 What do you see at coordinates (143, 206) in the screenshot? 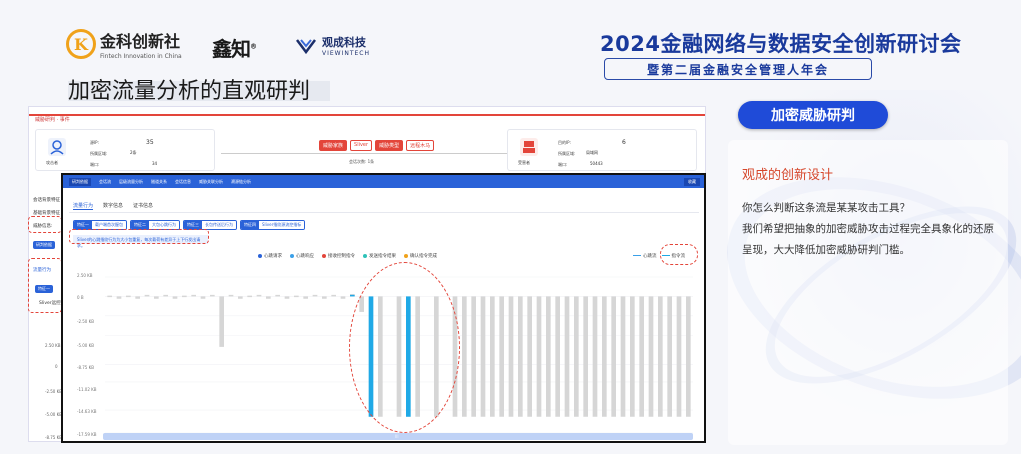
I see `tab-cert-info: 证书信息` at bounding box center [143, 206].